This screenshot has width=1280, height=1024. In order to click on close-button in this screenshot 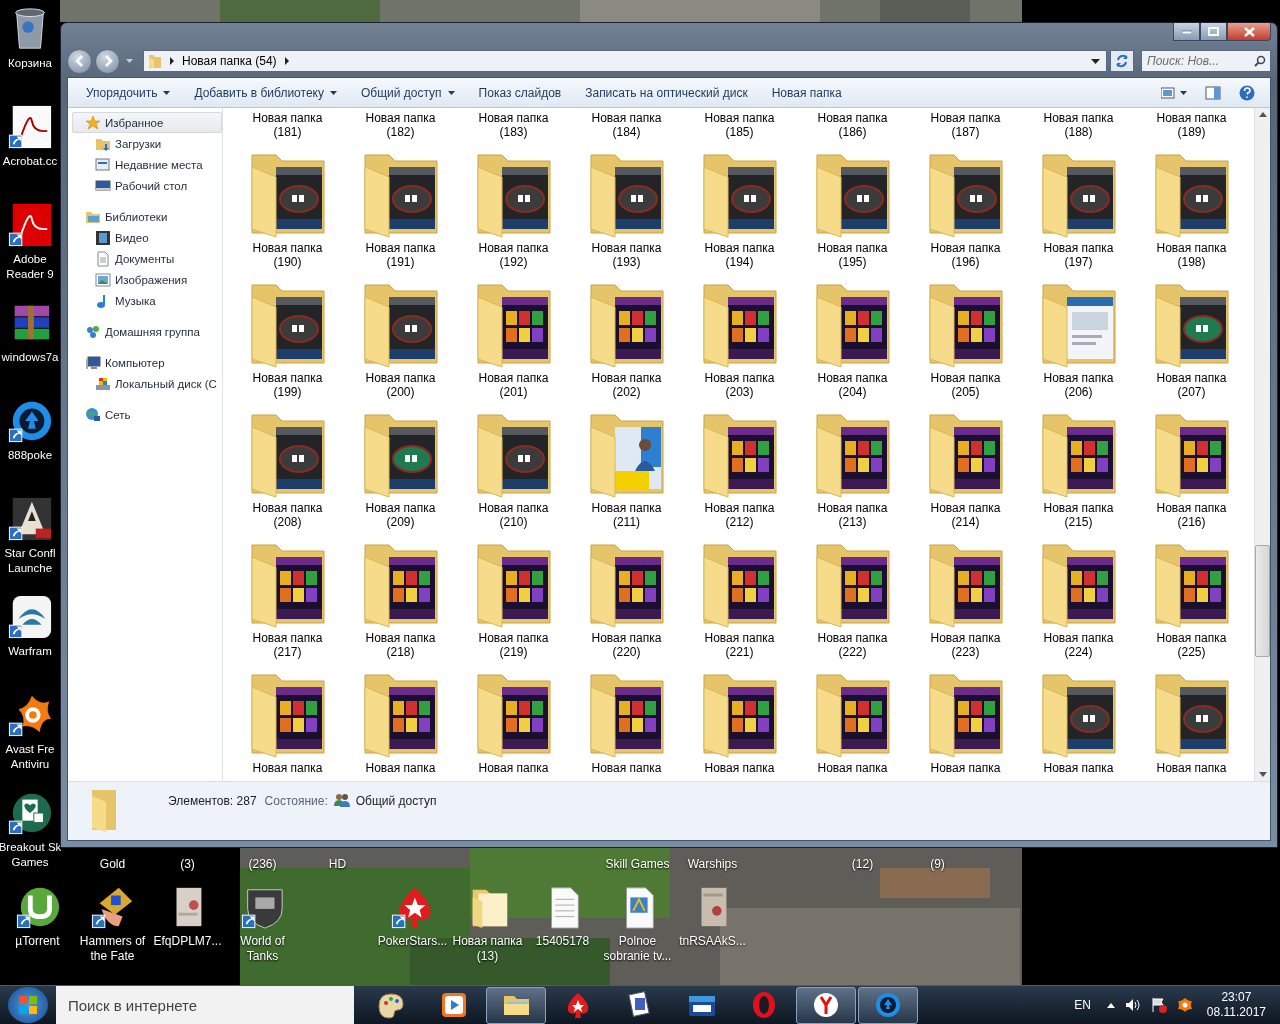, I will do `click(1249, 32)`.